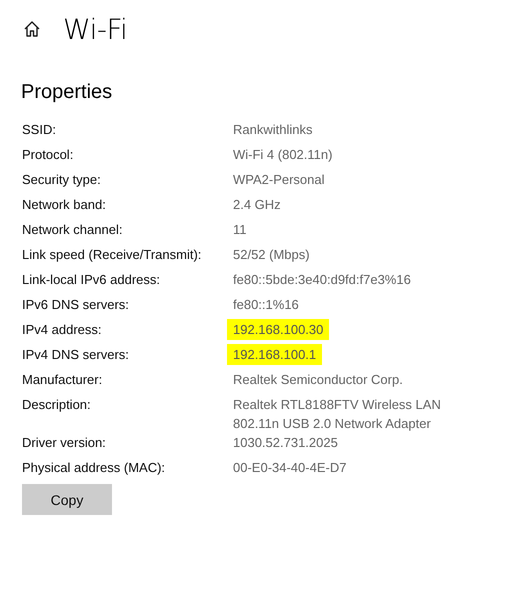 The width and height of the screenshot is (519, 592). I want to click on property-label: Physical address (MAC):, so click(94, 468).